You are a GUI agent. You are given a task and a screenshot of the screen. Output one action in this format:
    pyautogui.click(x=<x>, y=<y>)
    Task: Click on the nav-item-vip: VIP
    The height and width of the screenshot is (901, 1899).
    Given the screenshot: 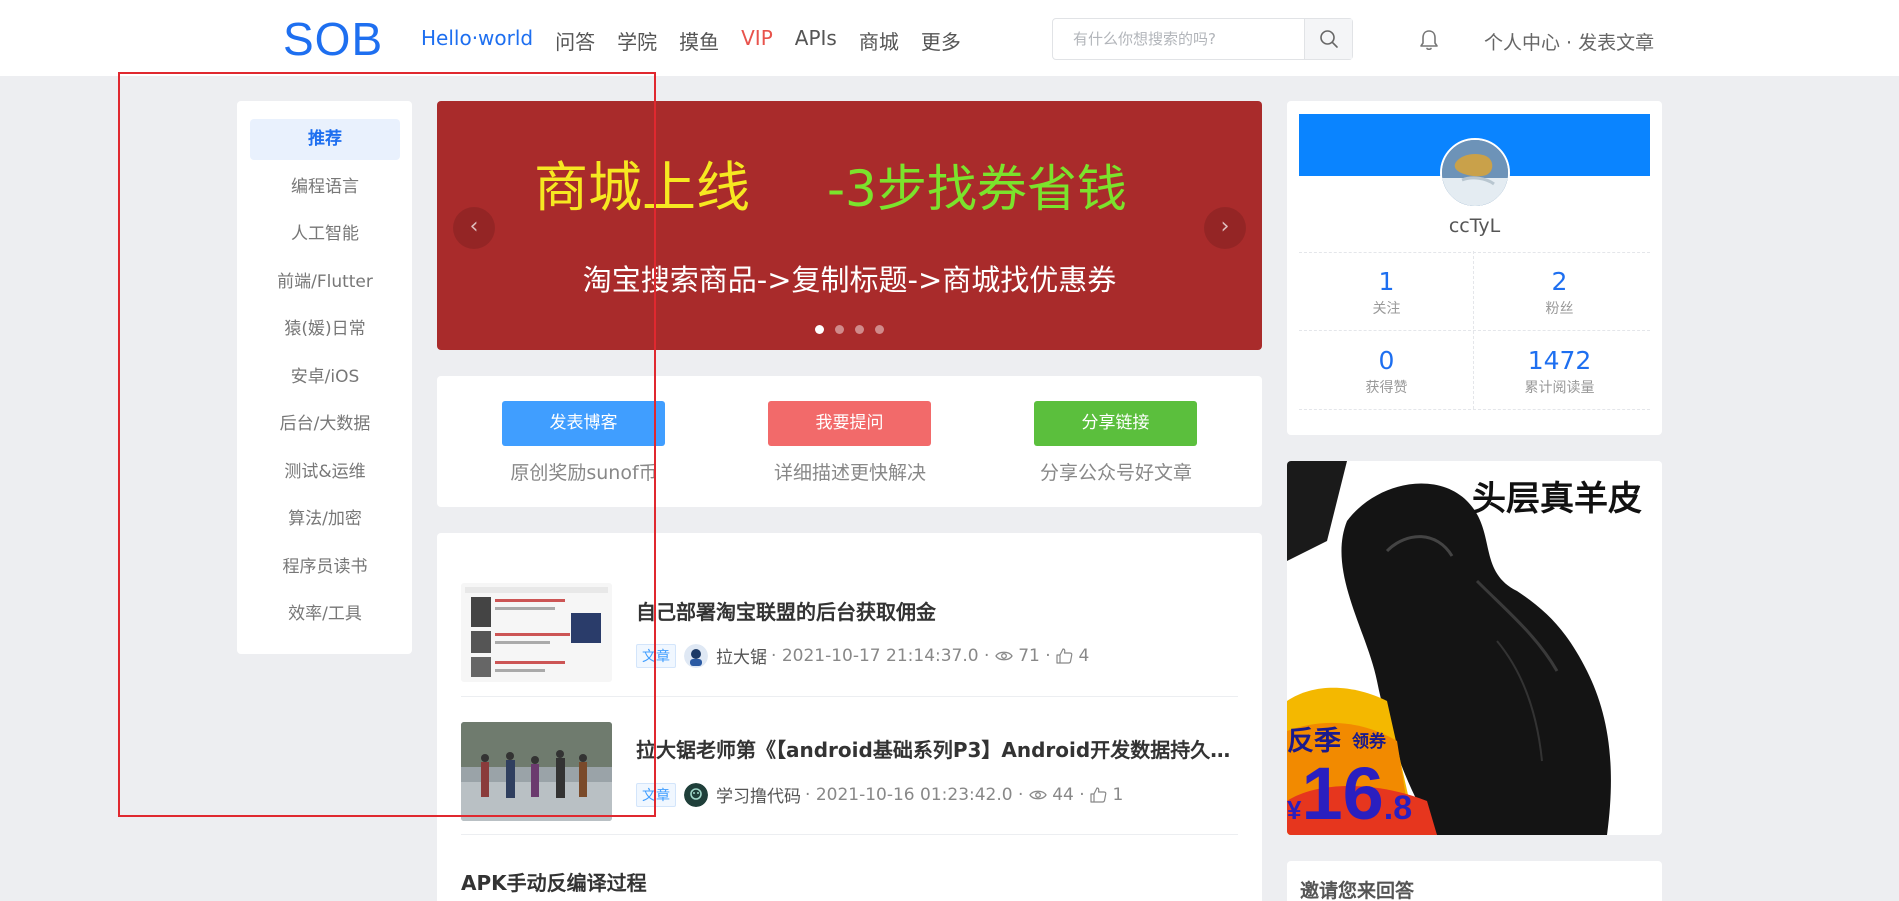 What is the action you would take?
    pyautogui.click(x=757, y=40)
    